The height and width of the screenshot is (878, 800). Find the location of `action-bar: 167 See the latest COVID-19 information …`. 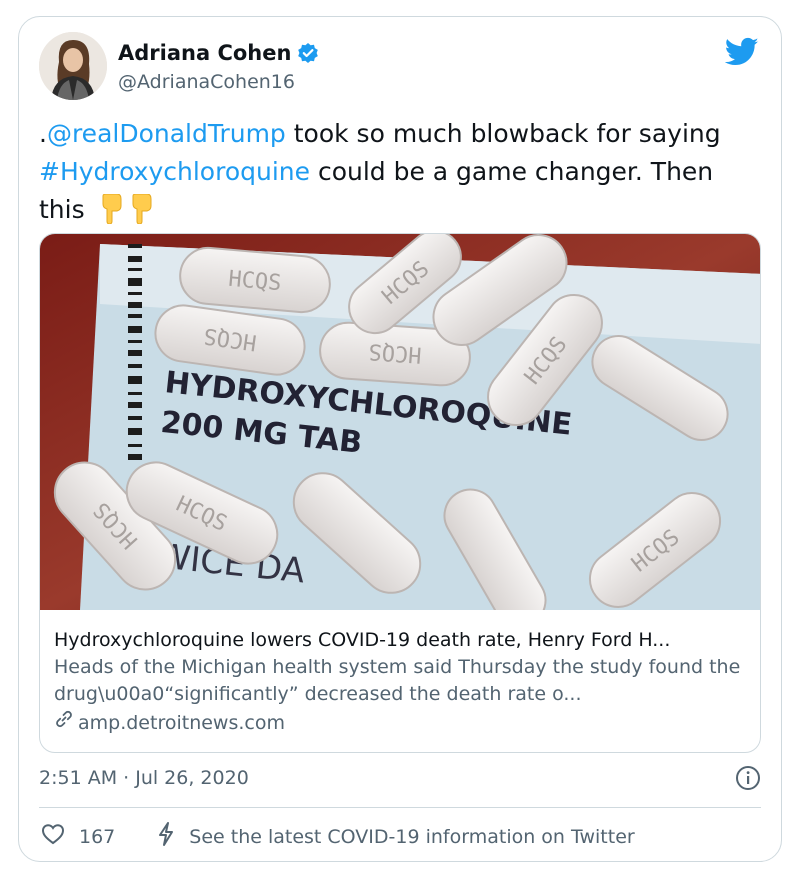

action-bar: 167 See the latest COVID-19 information … is located at coordinates (338, 836).